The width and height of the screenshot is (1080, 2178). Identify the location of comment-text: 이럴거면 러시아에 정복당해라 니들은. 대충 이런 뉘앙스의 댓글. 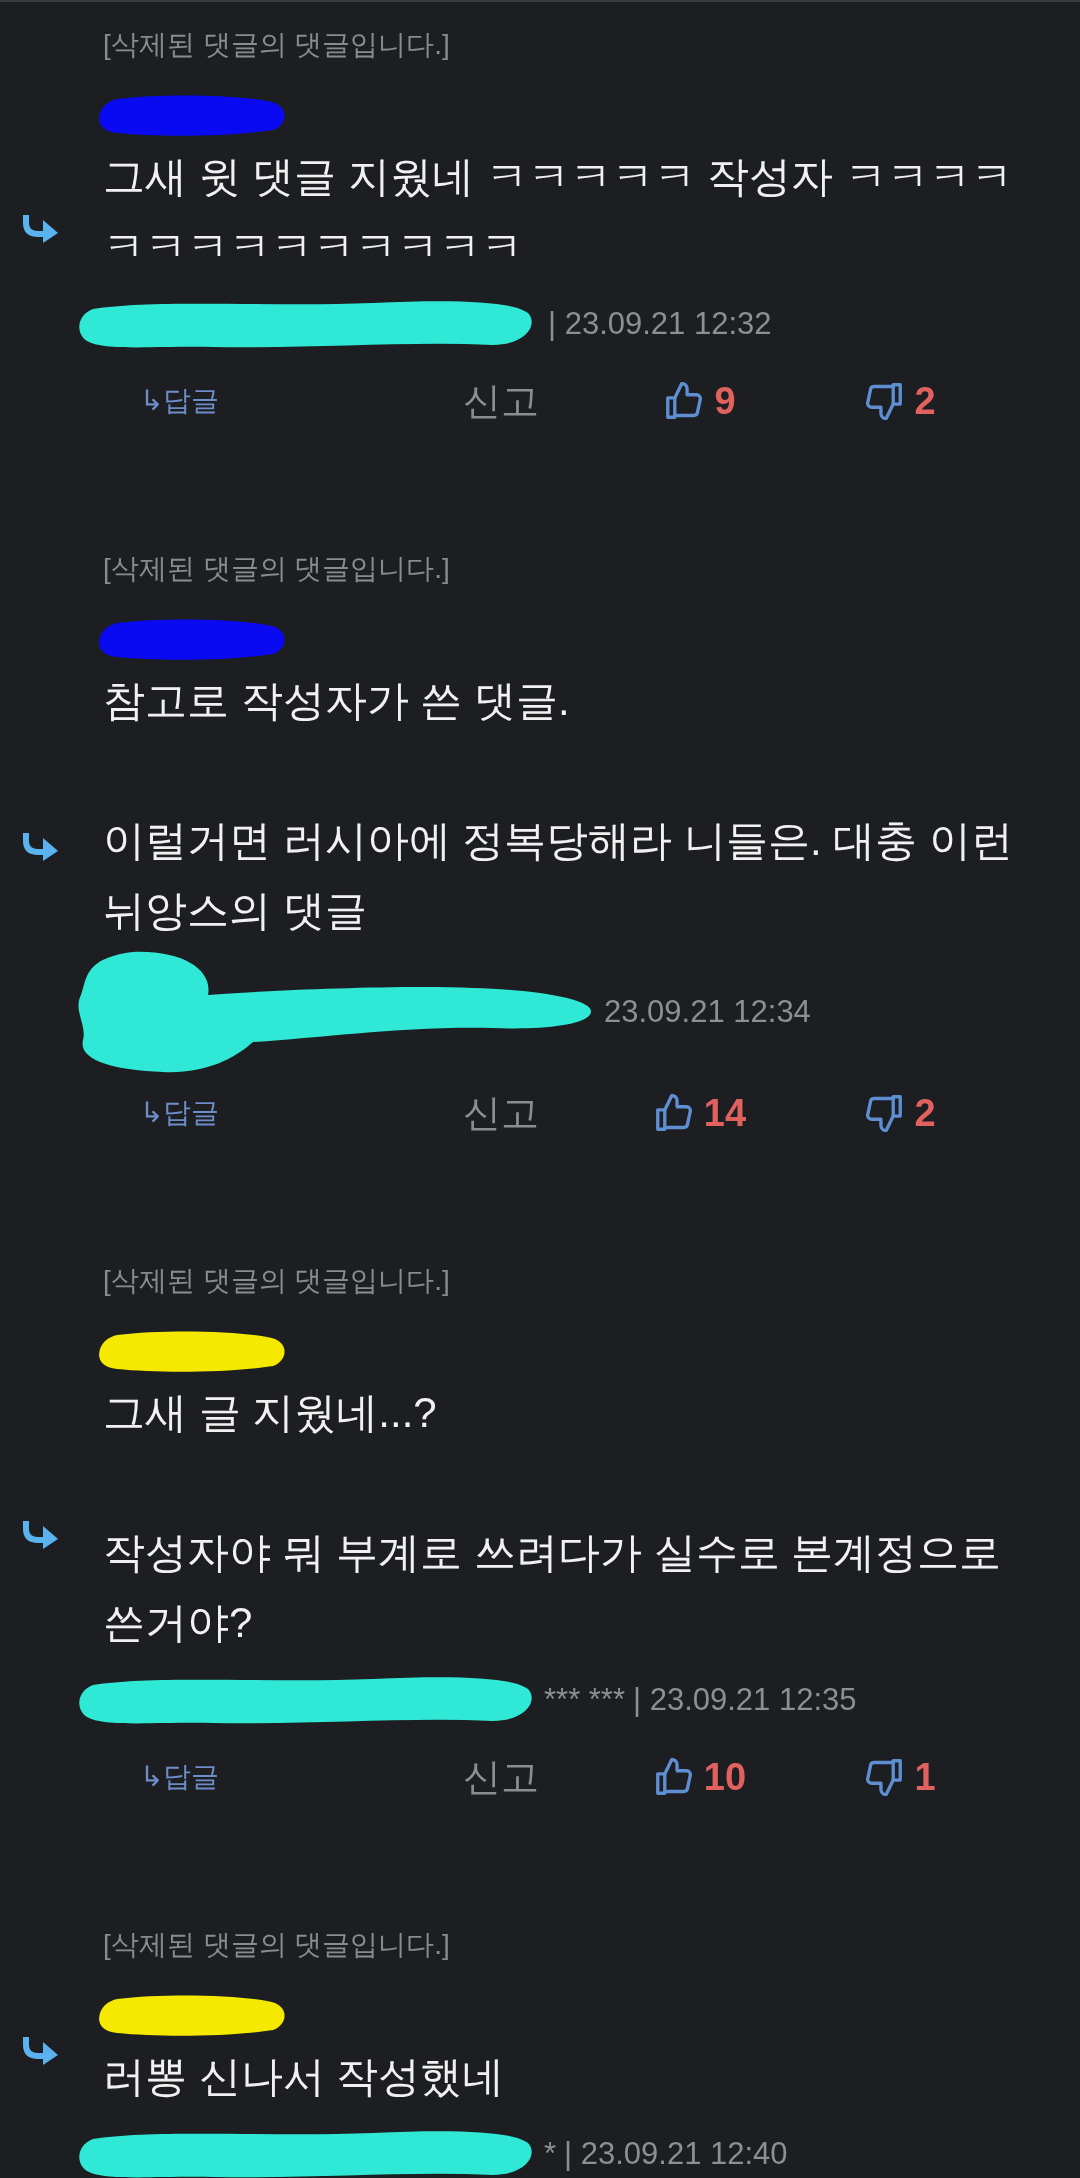
(558, 876).